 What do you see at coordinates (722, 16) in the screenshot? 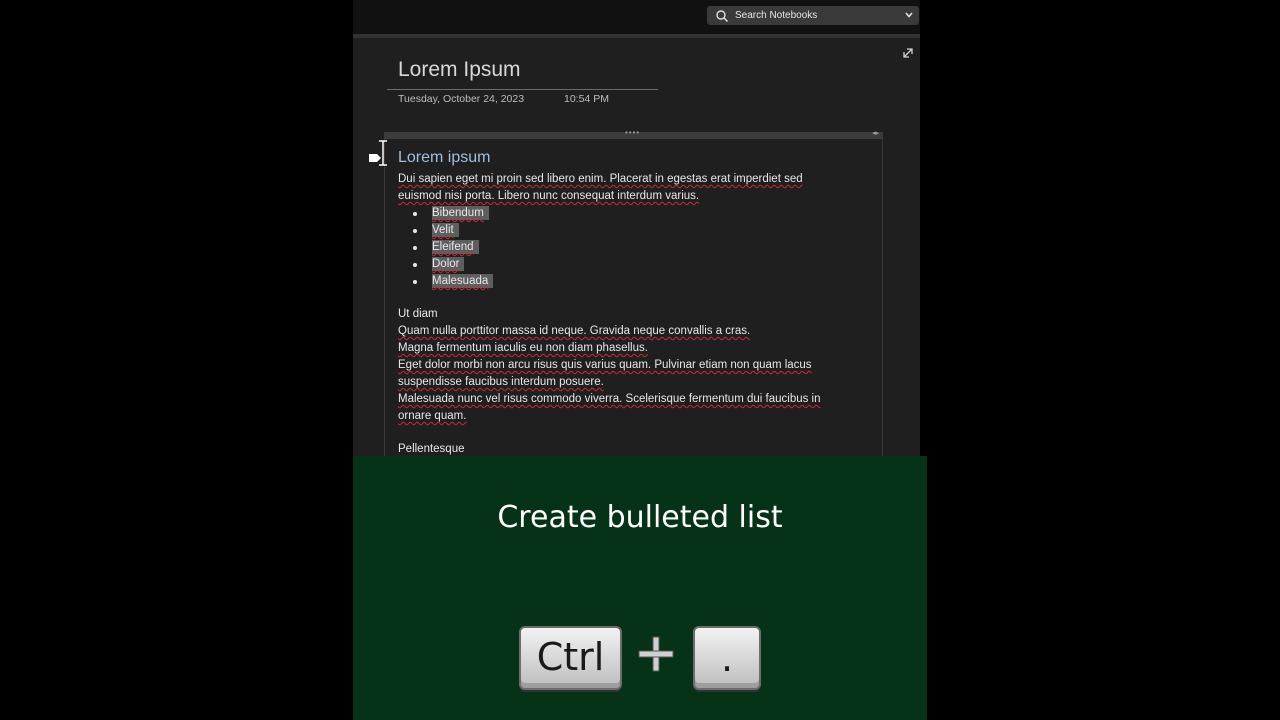
I see `search-icon` at bounding box center [722, 16].